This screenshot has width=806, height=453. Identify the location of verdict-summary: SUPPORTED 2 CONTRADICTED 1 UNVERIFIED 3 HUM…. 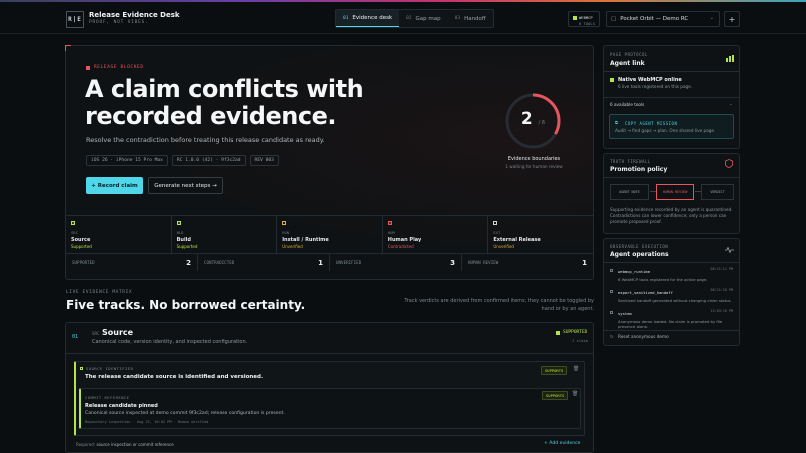
(329, 262).